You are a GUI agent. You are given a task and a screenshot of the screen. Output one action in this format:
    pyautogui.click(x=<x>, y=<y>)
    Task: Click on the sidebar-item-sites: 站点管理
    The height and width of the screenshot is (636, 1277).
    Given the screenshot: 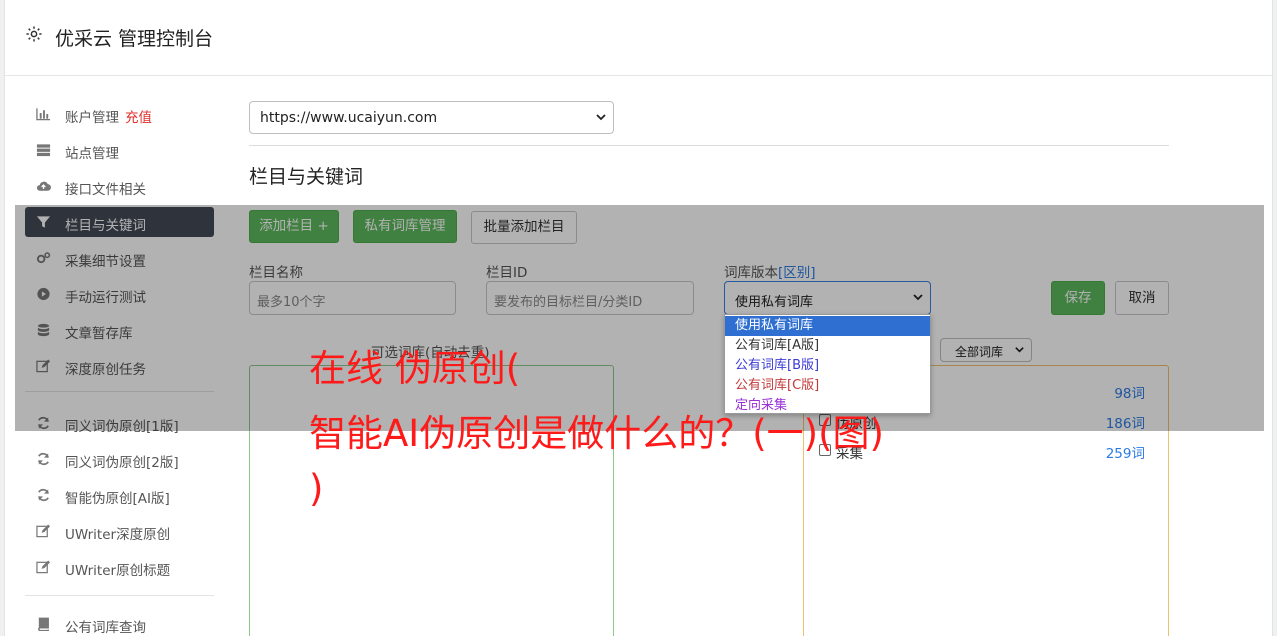 What is the action you would take?
    pyautogui.click(x=119, y=150)
    